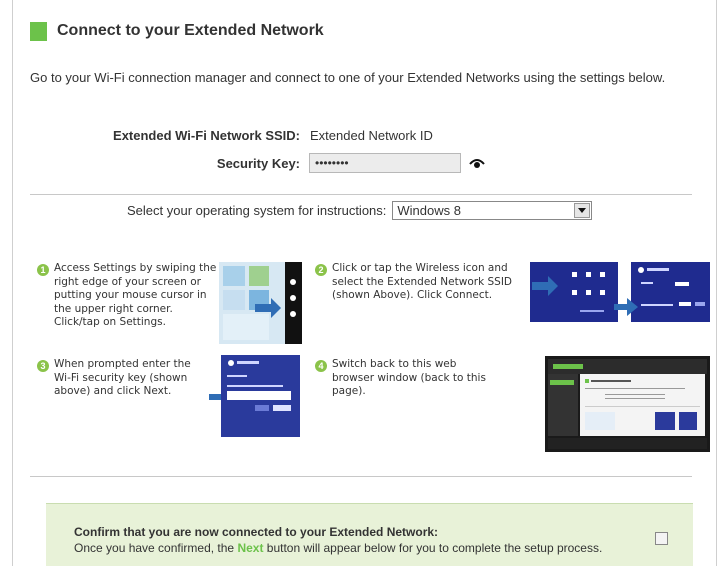  What do you see at coordinates (385, 163) in the screenshot?
I see `security-key-field` at bounding box center [385, 163].